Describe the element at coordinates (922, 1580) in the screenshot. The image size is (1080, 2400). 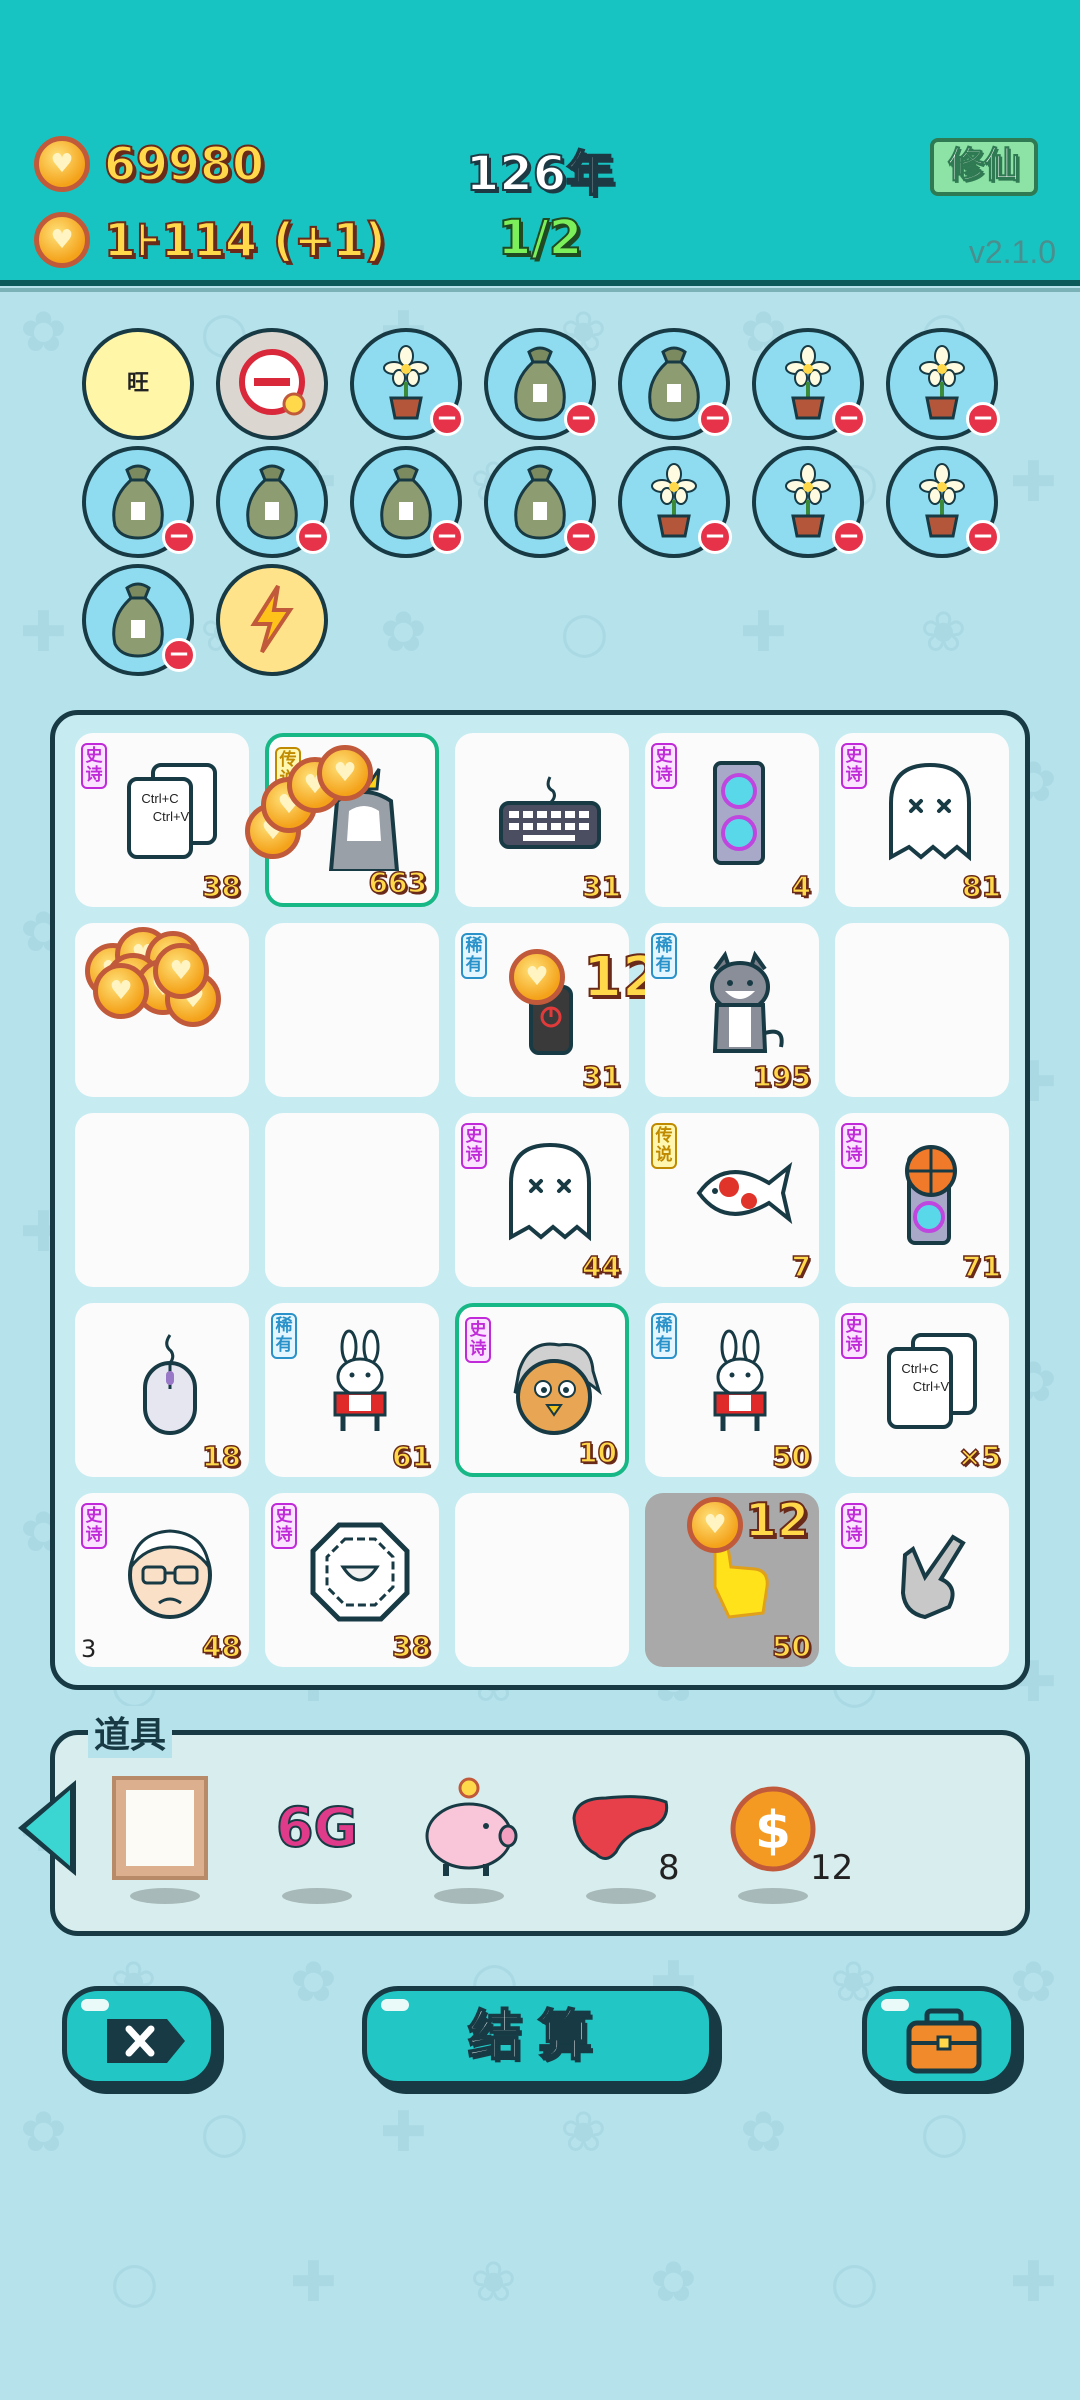
I see `board-cell: 史诗` at that location.